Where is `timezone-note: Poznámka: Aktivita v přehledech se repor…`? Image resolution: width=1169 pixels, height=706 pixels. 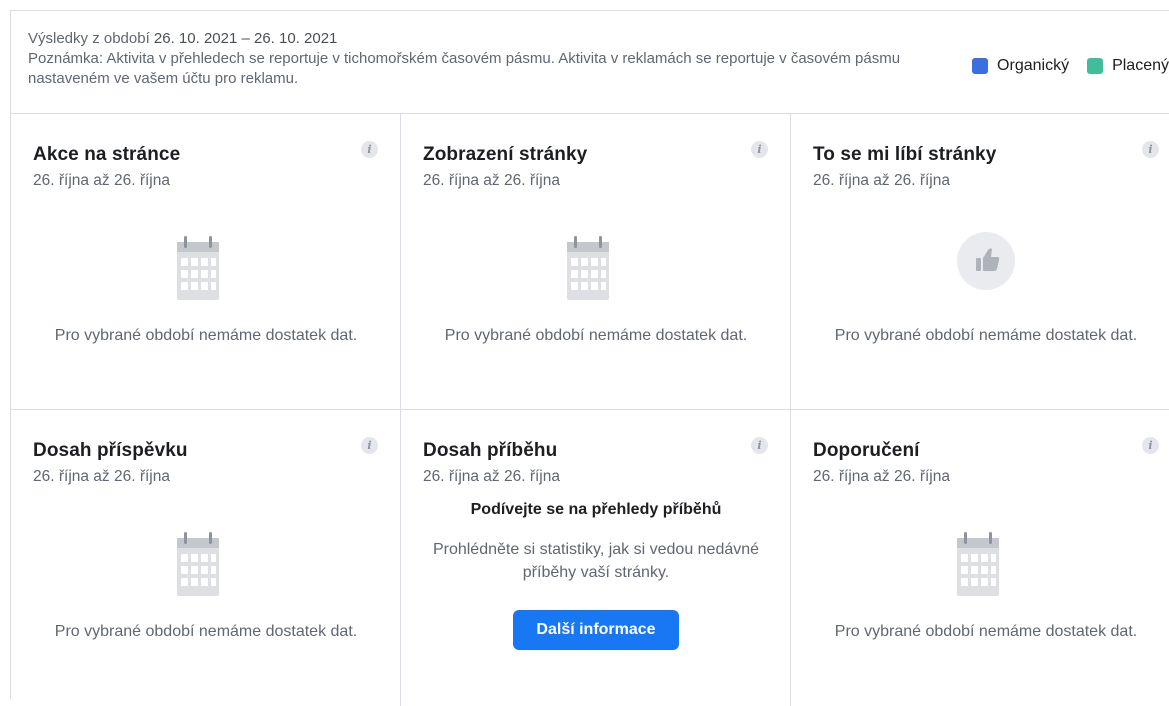 timezone-note: Poznámka: Aktivita v přehledech se repor… is located at coordinates (464, 68).